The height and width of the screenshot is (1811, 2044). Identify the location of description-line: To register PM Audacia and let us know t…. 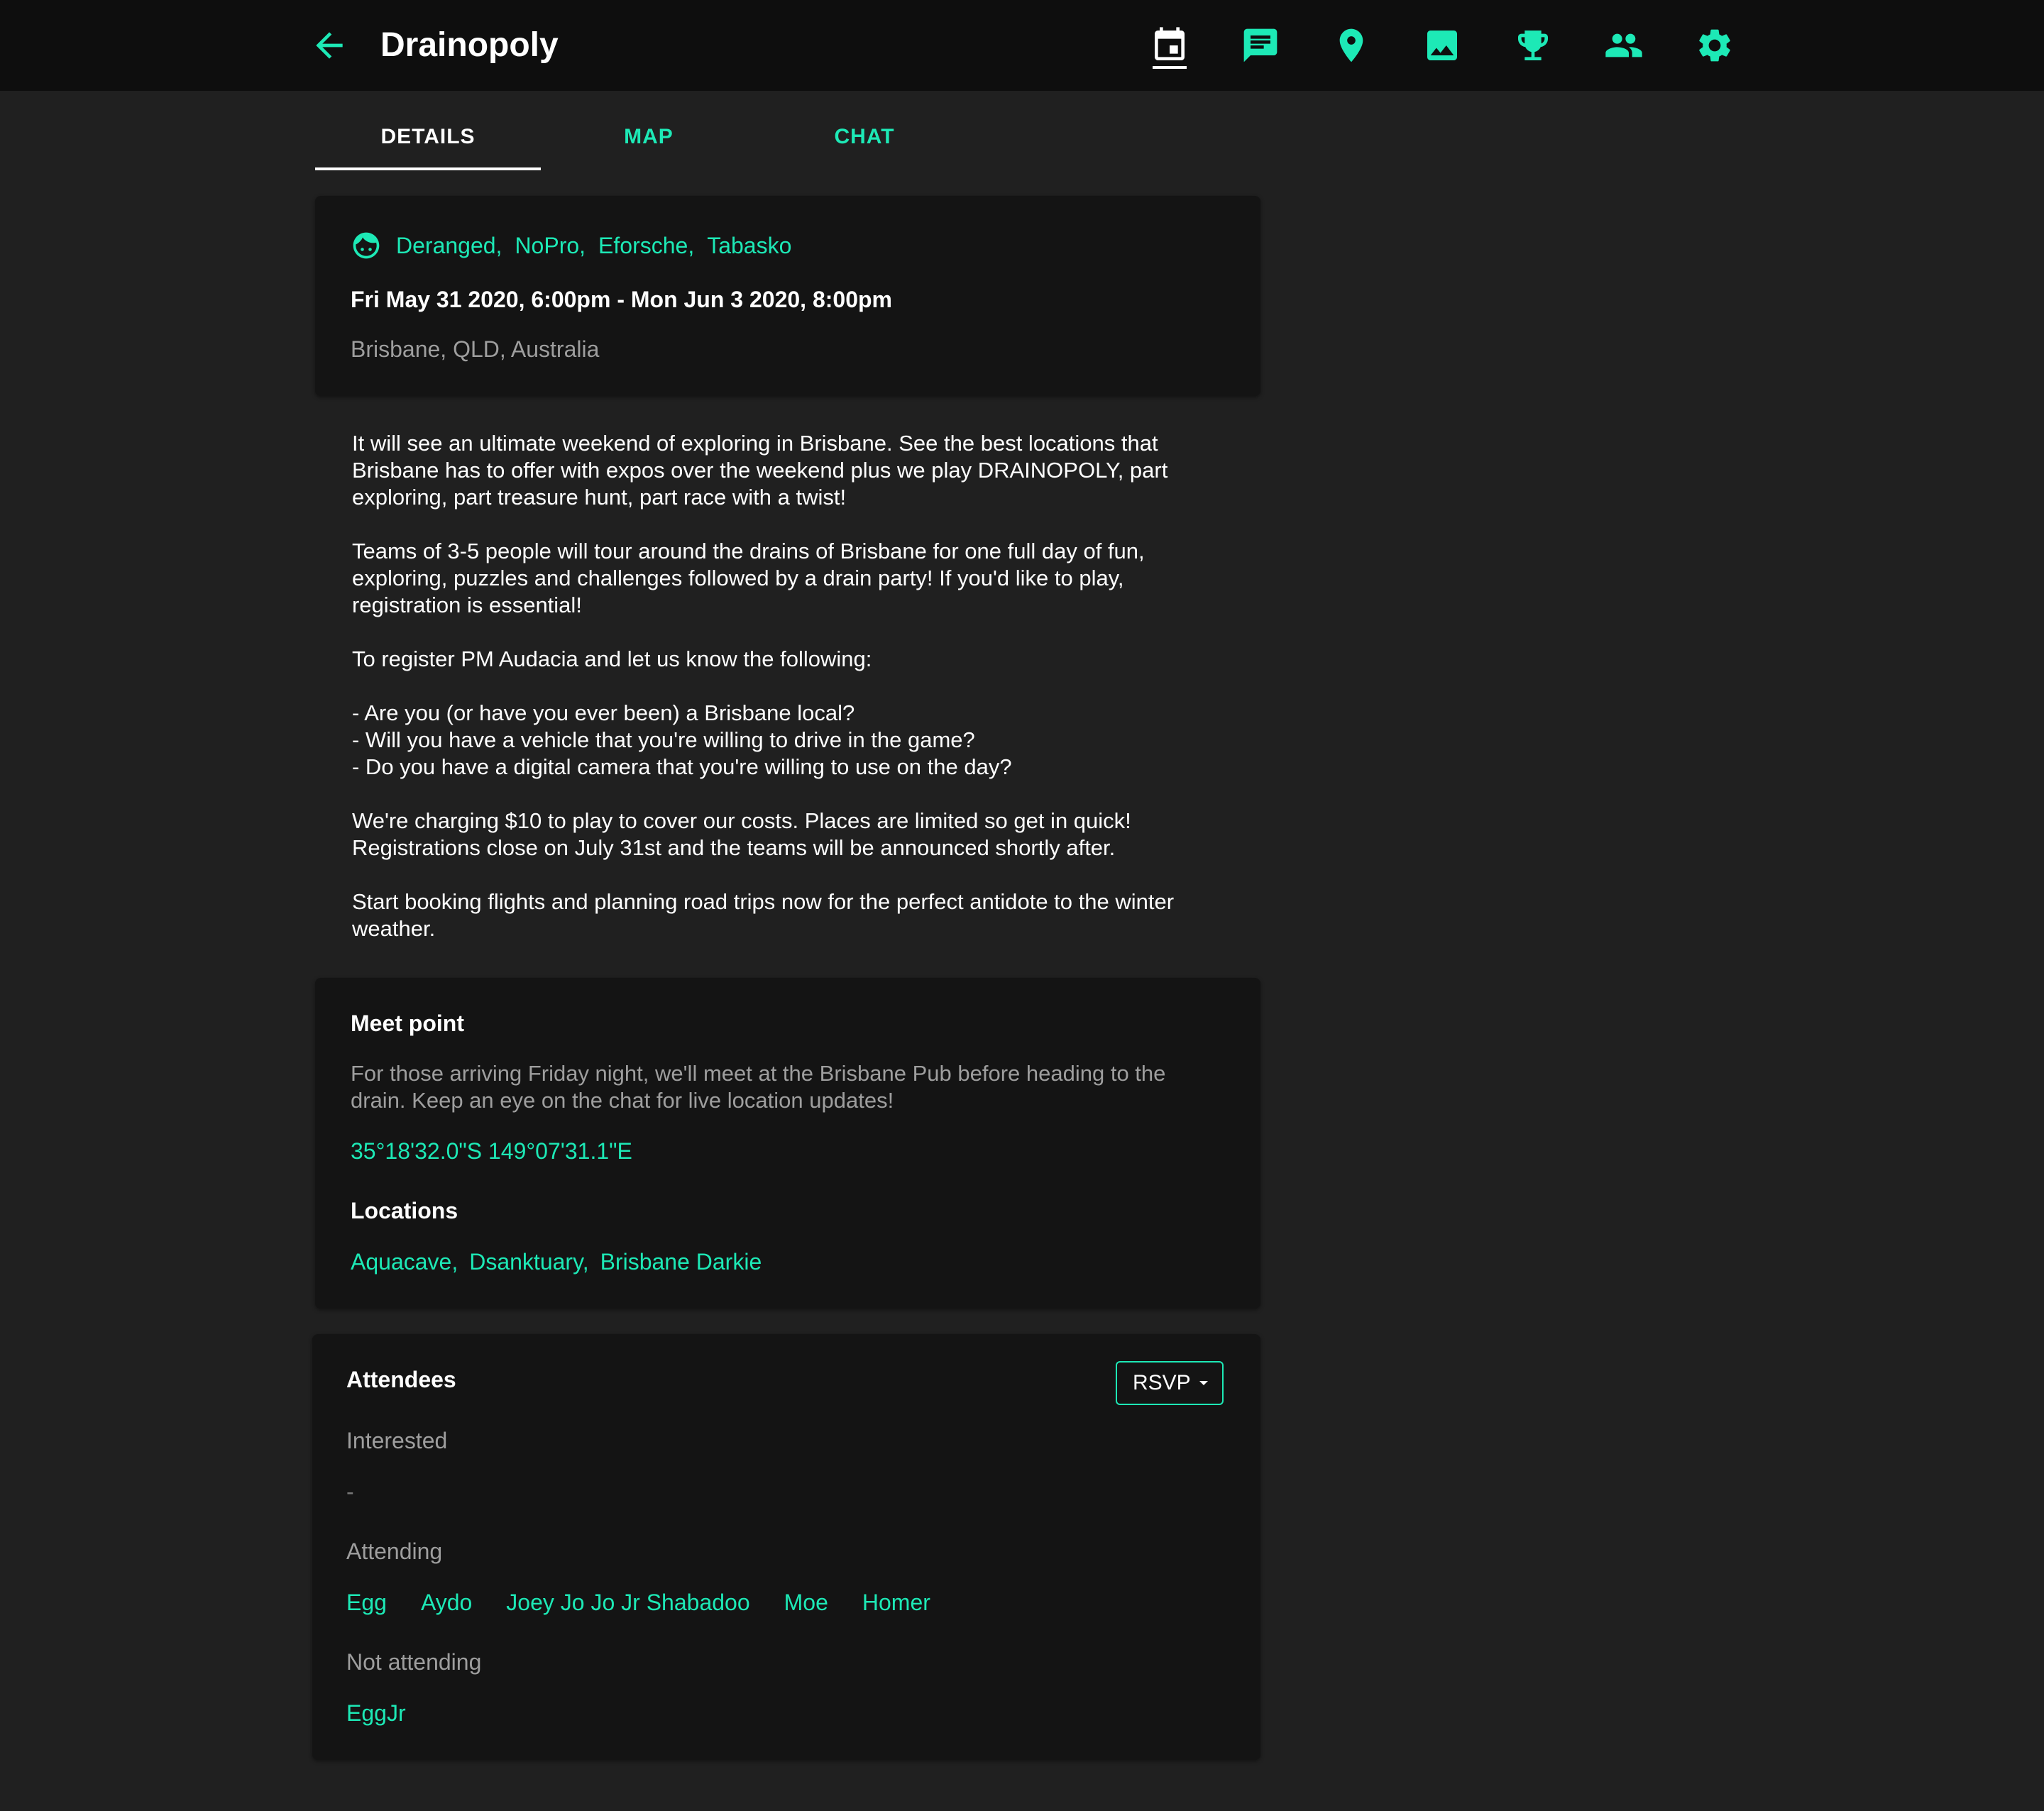
(612, 658).